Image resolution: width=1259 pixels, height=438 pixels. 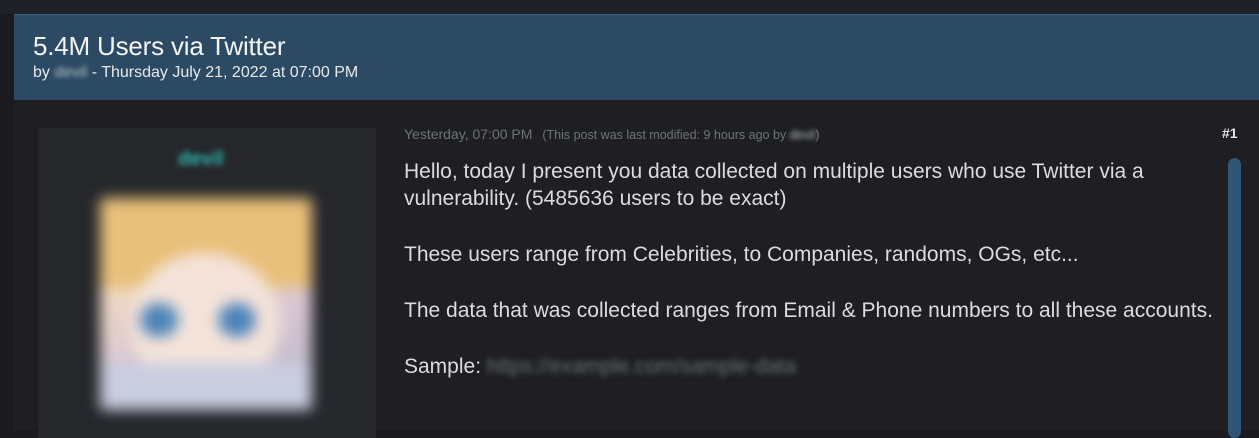 What do you see at coordinates (803, 135) in the screenshot?
I see `modified-by-link: devil` at bounding box center [803, 135].